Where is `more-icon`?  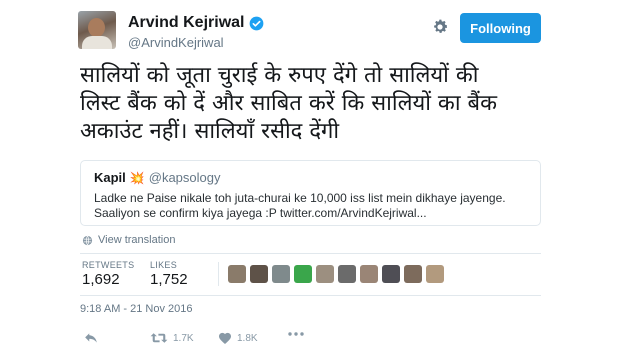
more-icon is located at coordinates (296, 334).